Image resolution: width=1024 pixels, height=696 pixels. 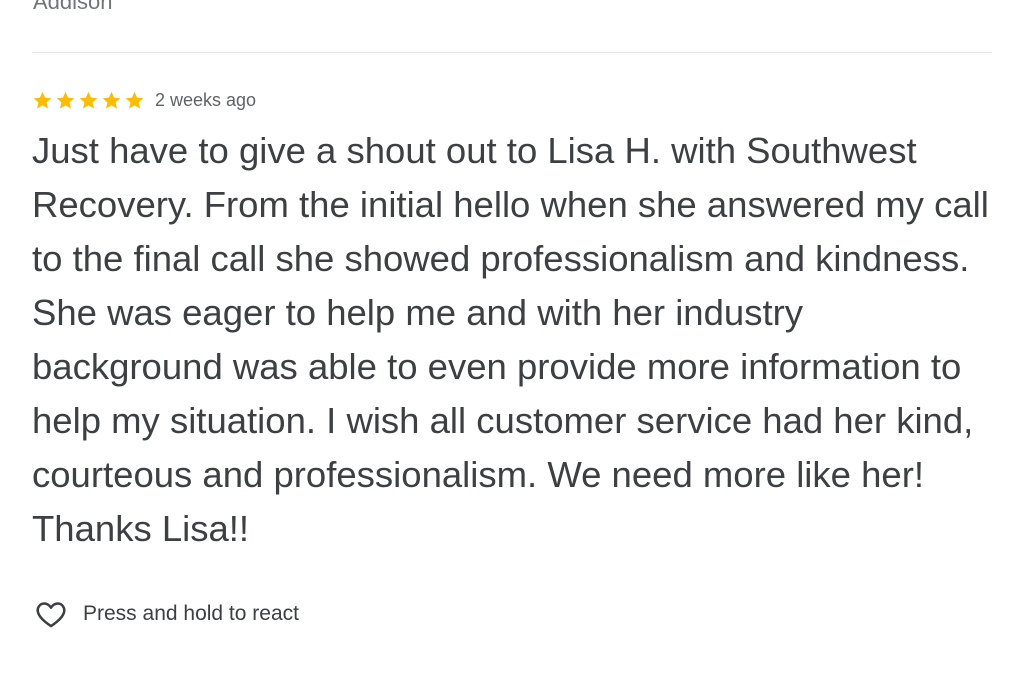 I want to click on reviewer-name: Addison, so click(x=73, y=7).